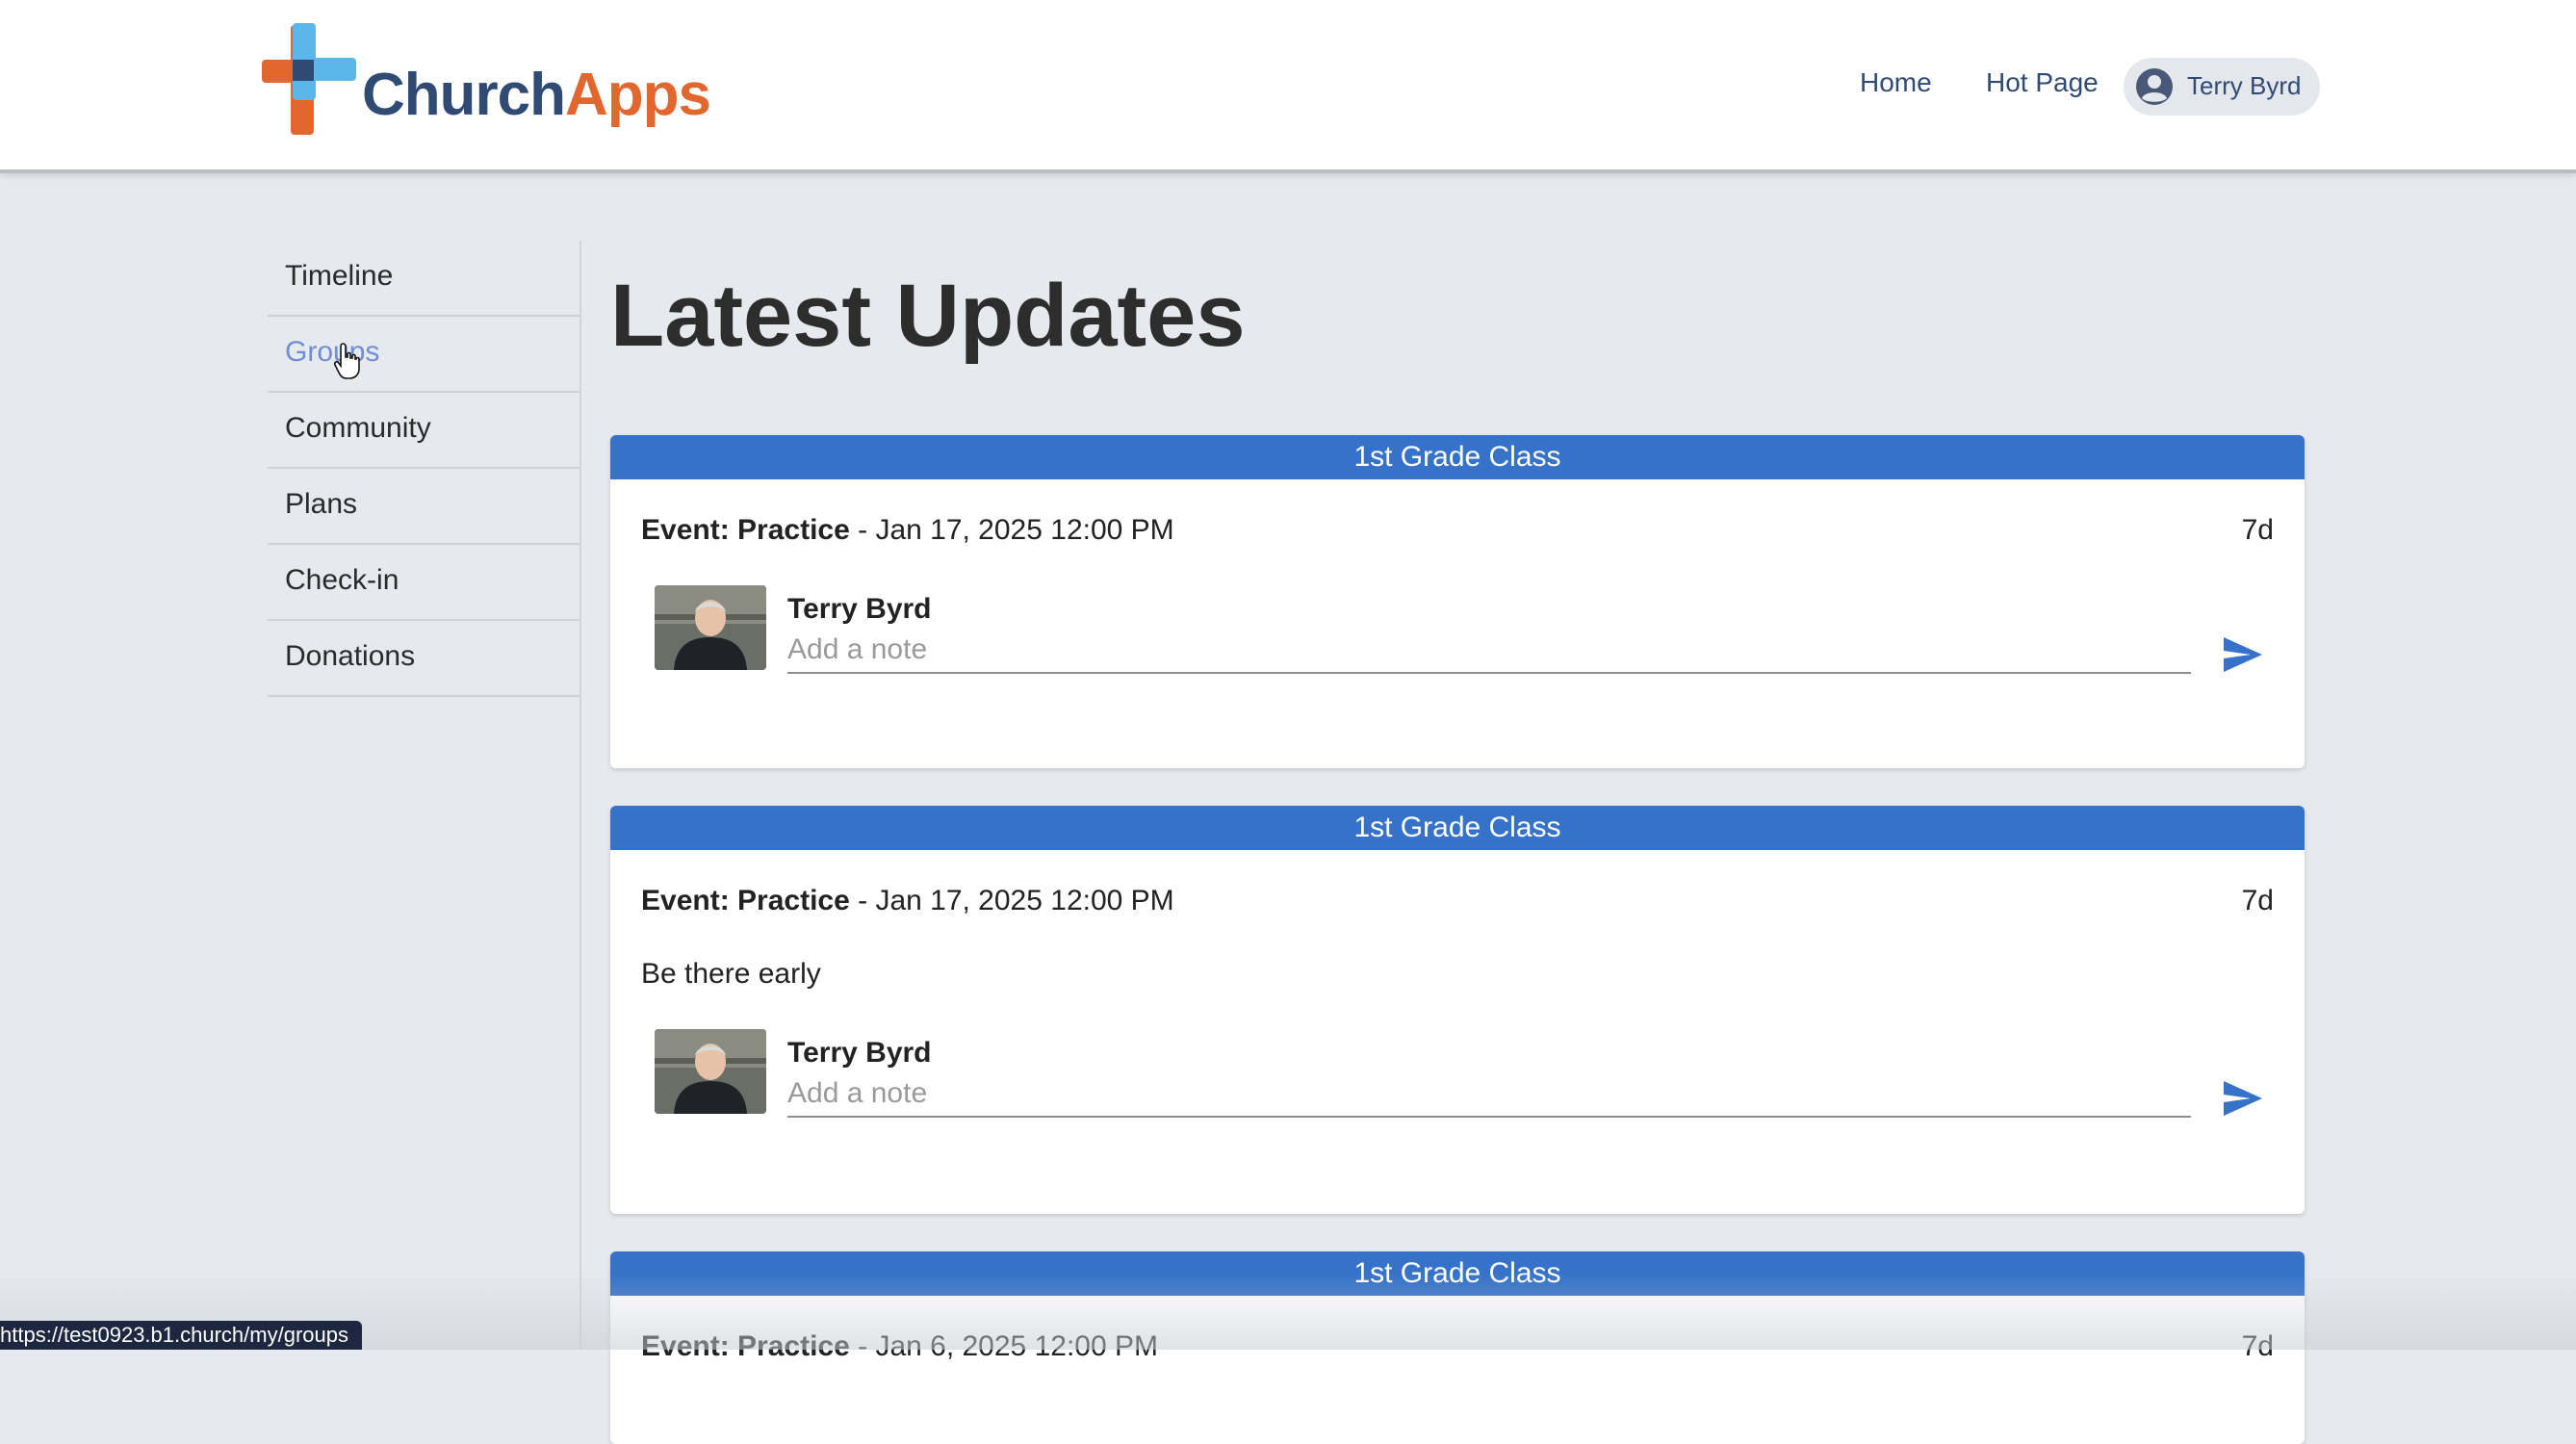 This screenshot has width=2576, height=1444. What do you see at coordinates (1288, 87) in the screenshot?
I see `top-header: ChurchApps Home Hot Page Terry Byrd` at bounding box center [1288, 87].